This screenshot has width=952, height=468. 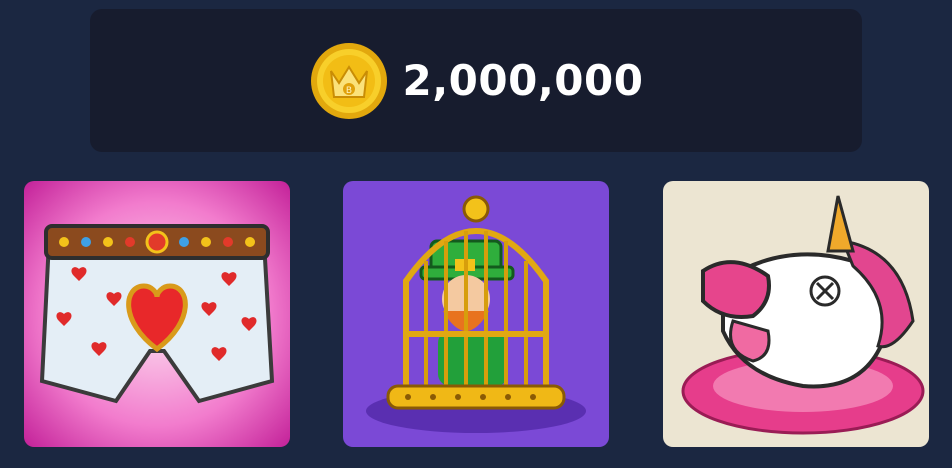 What do you see at coordinates (348, 91) in the screenshot?
I see `svg-text: B` at bounding box center [348, 91].